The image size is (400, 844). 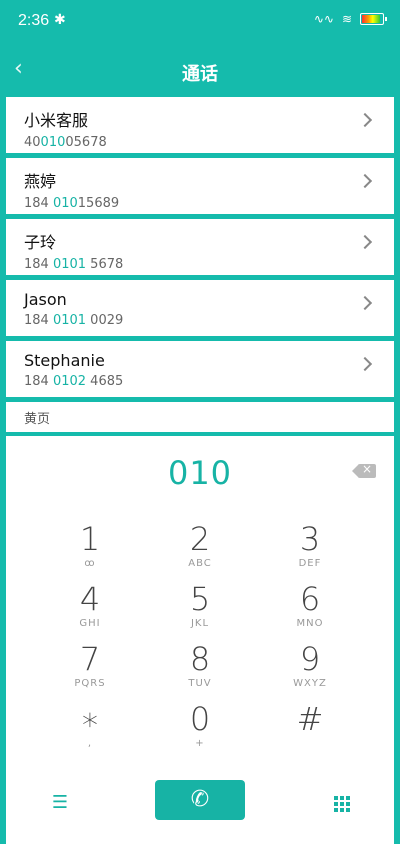 What do you see at coordinates (200, 308) in the screenshot?
I see `contact-item: Jason 184 0101 0029` at bounding box center [200, 308].